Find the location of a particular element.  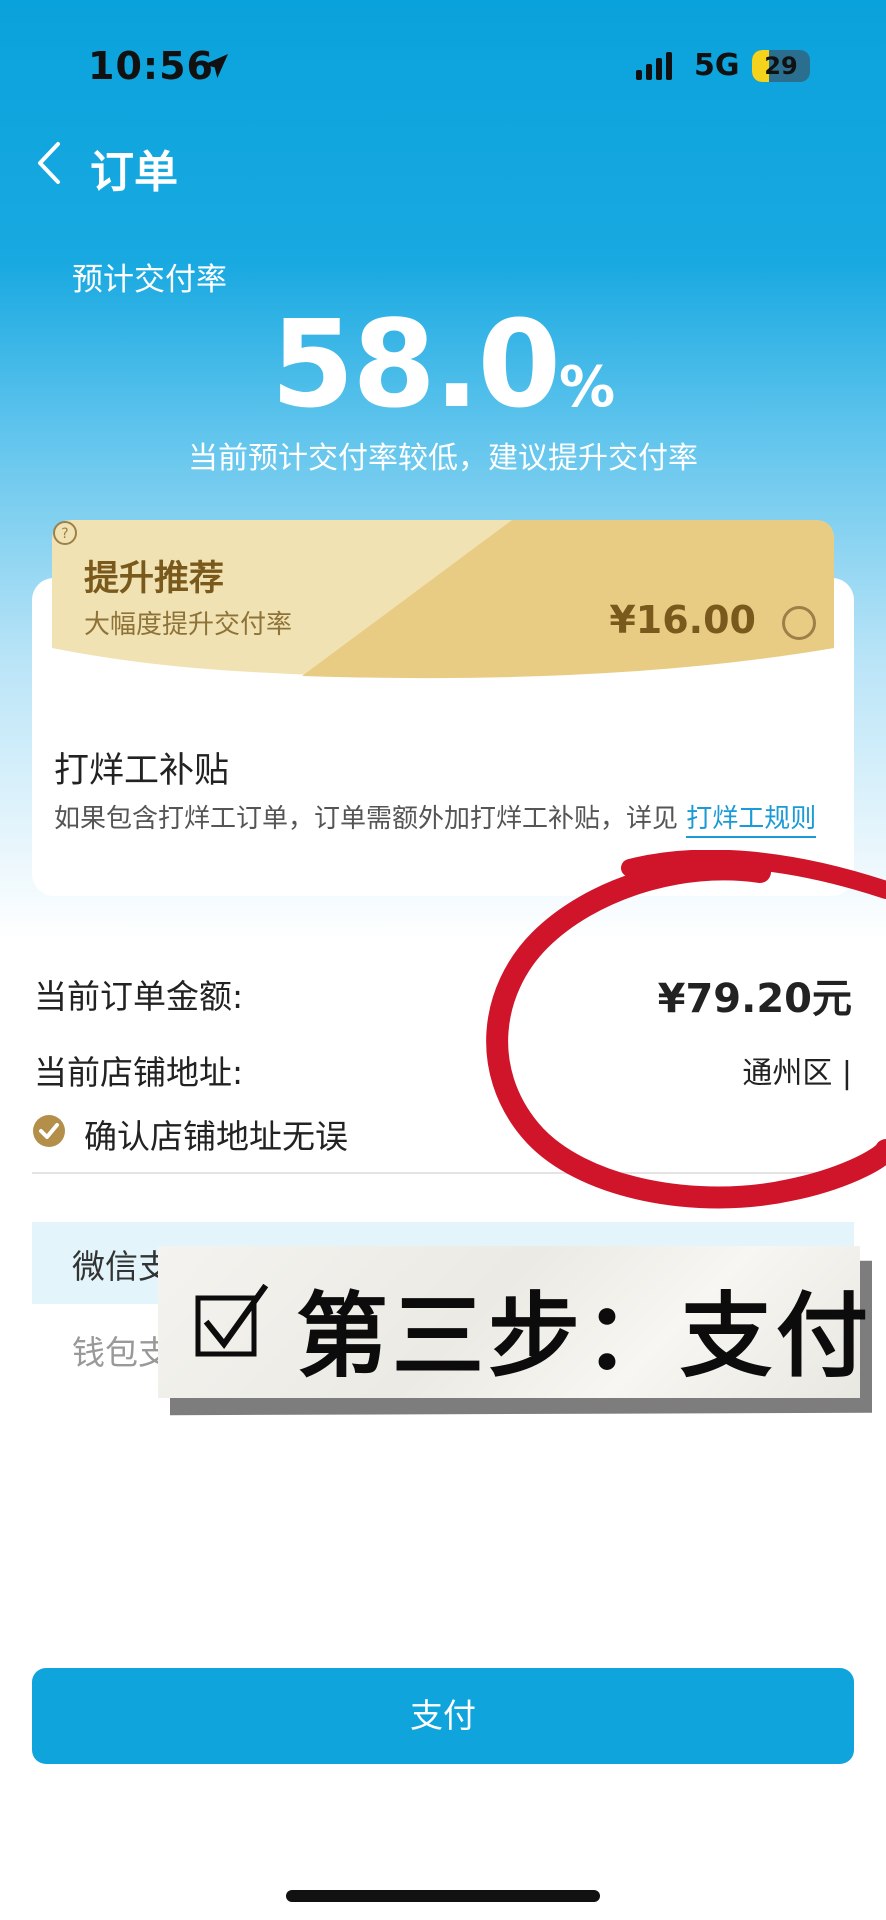

delivery-rate-hint: 当前预计交付率较低，建议提升交付率 is located at coordinates (443, 458).